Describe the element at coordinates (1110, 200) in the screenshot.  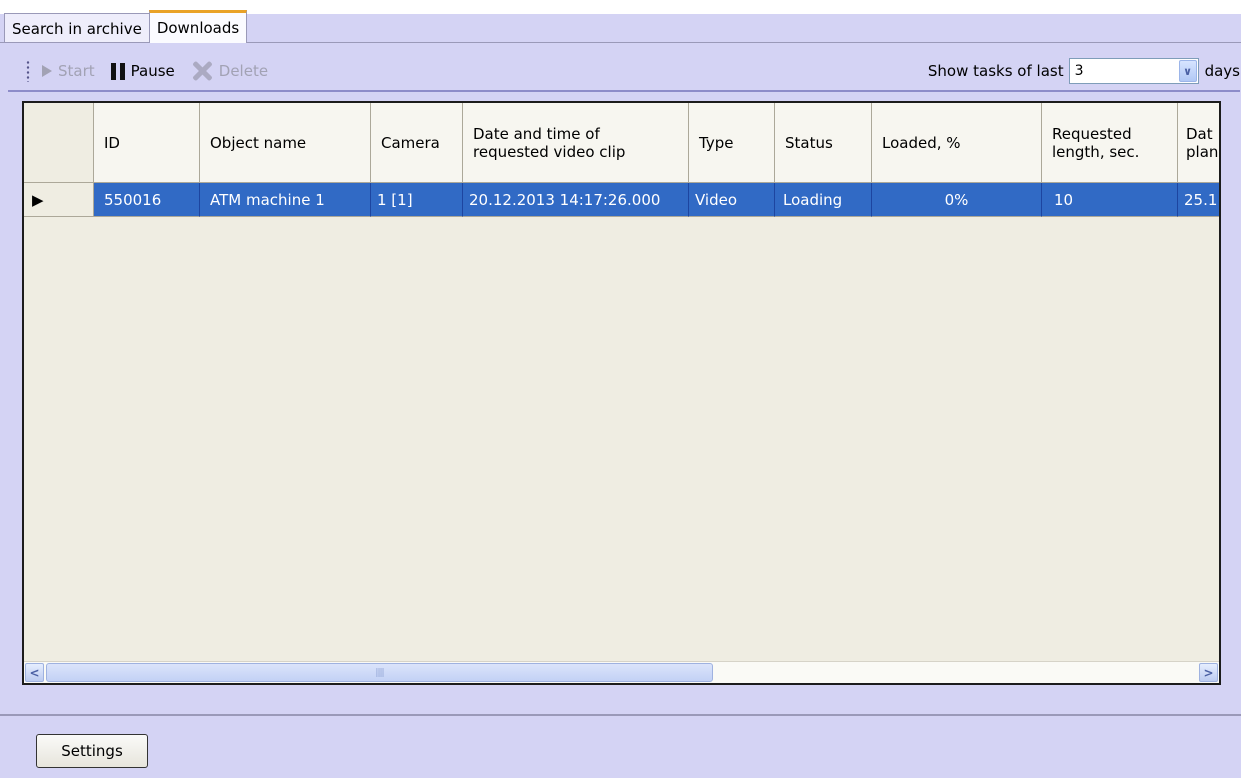
I see `cell-requested-length: 10` at that location.